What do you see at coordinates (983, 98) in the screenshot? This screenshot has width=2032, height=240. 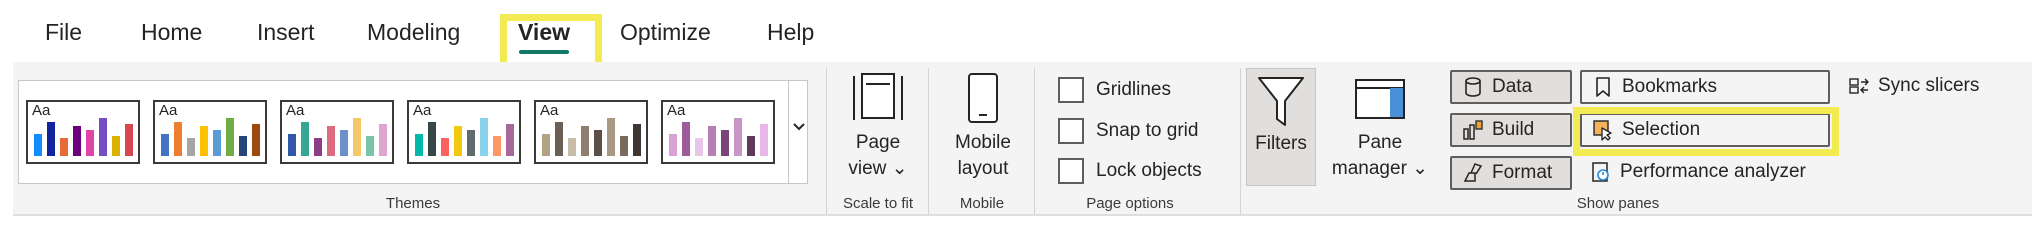 I see `mobile-icon` at bounding box center [983, 98].